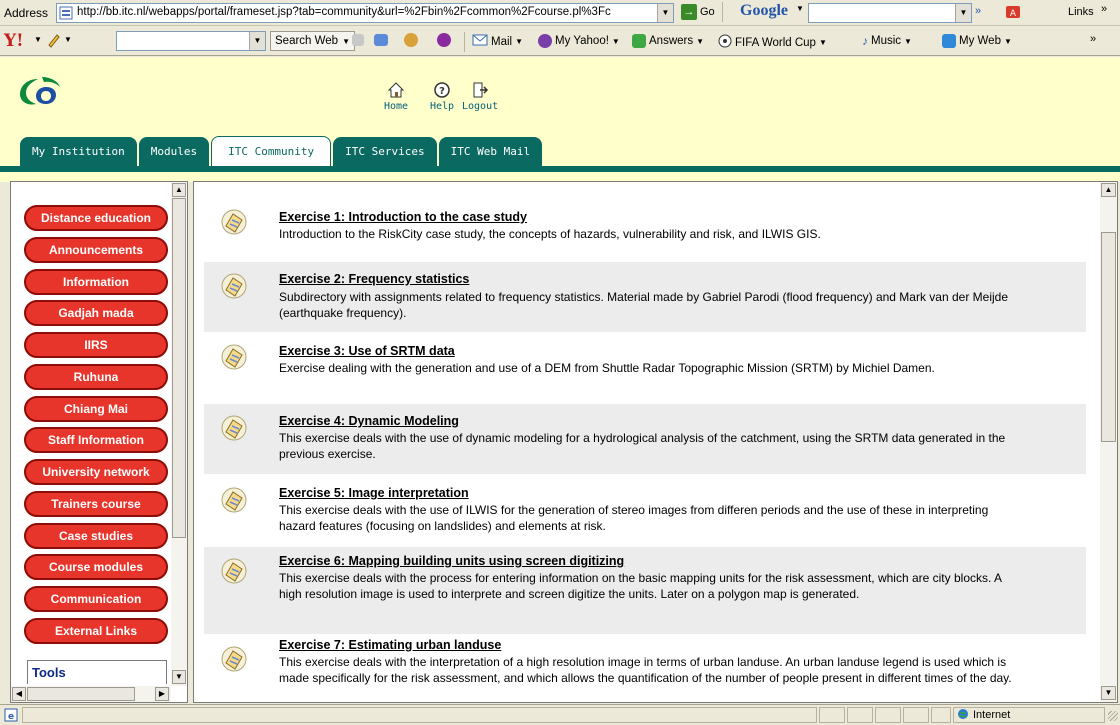 The height and width of the screenshot is (725, 1120). I want to click on sidebar-horizontal-scrollbar: ◀ ▶, so click(91, 694).